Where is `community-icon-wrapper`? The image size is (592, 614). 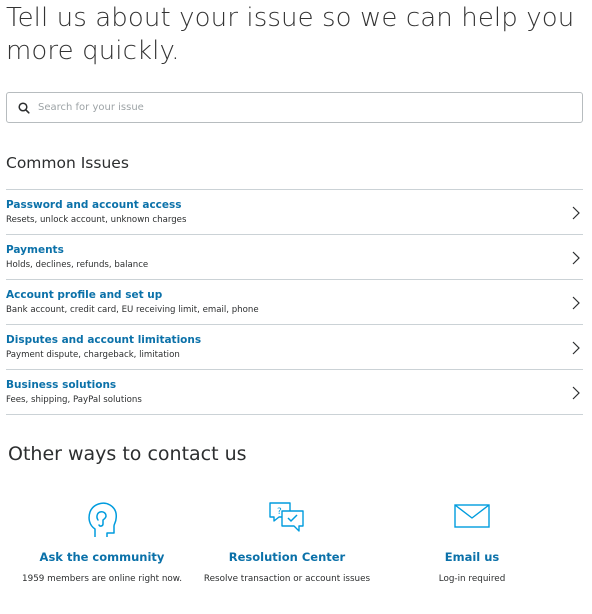
community-icon-wrapper is located at coordinates (102, 520).